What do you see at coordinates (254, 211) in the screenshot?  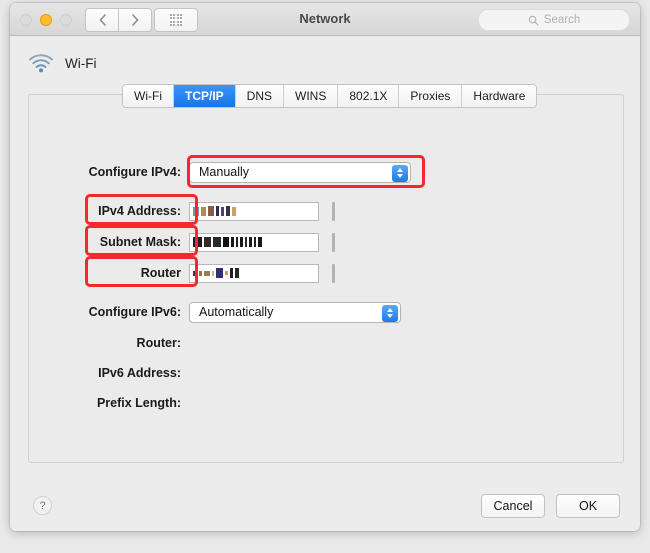 I see `ipv4-address-input` at bounding box center [254, 211].